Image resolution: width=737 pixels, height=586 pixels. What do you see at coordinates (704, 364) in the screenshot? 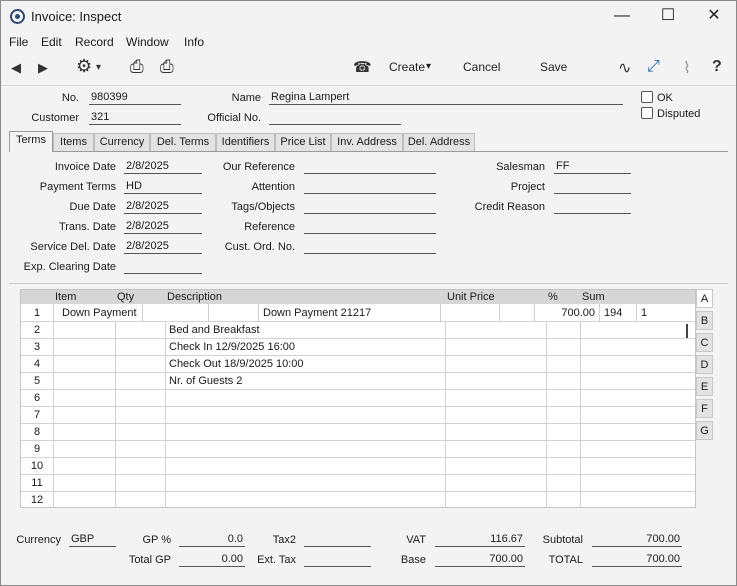
I see `side-tab-d: D` at bounding box center [704, 364].